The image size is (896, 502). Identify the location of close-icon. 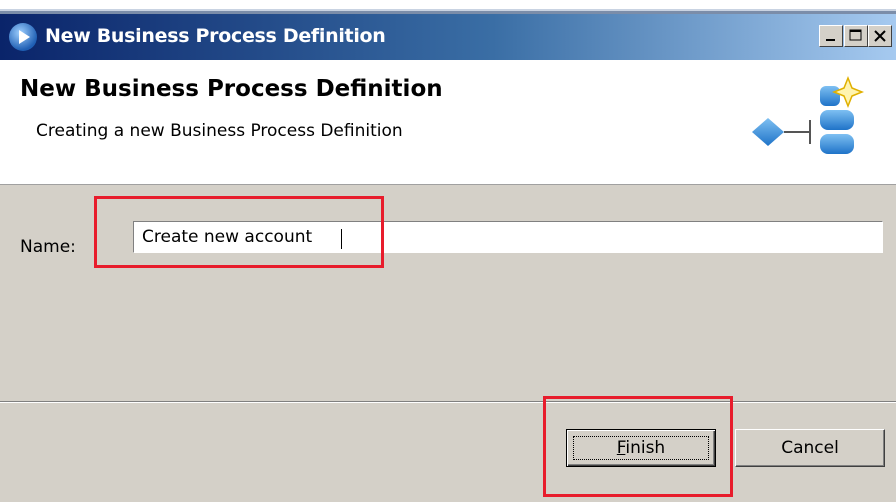
(880, 36).